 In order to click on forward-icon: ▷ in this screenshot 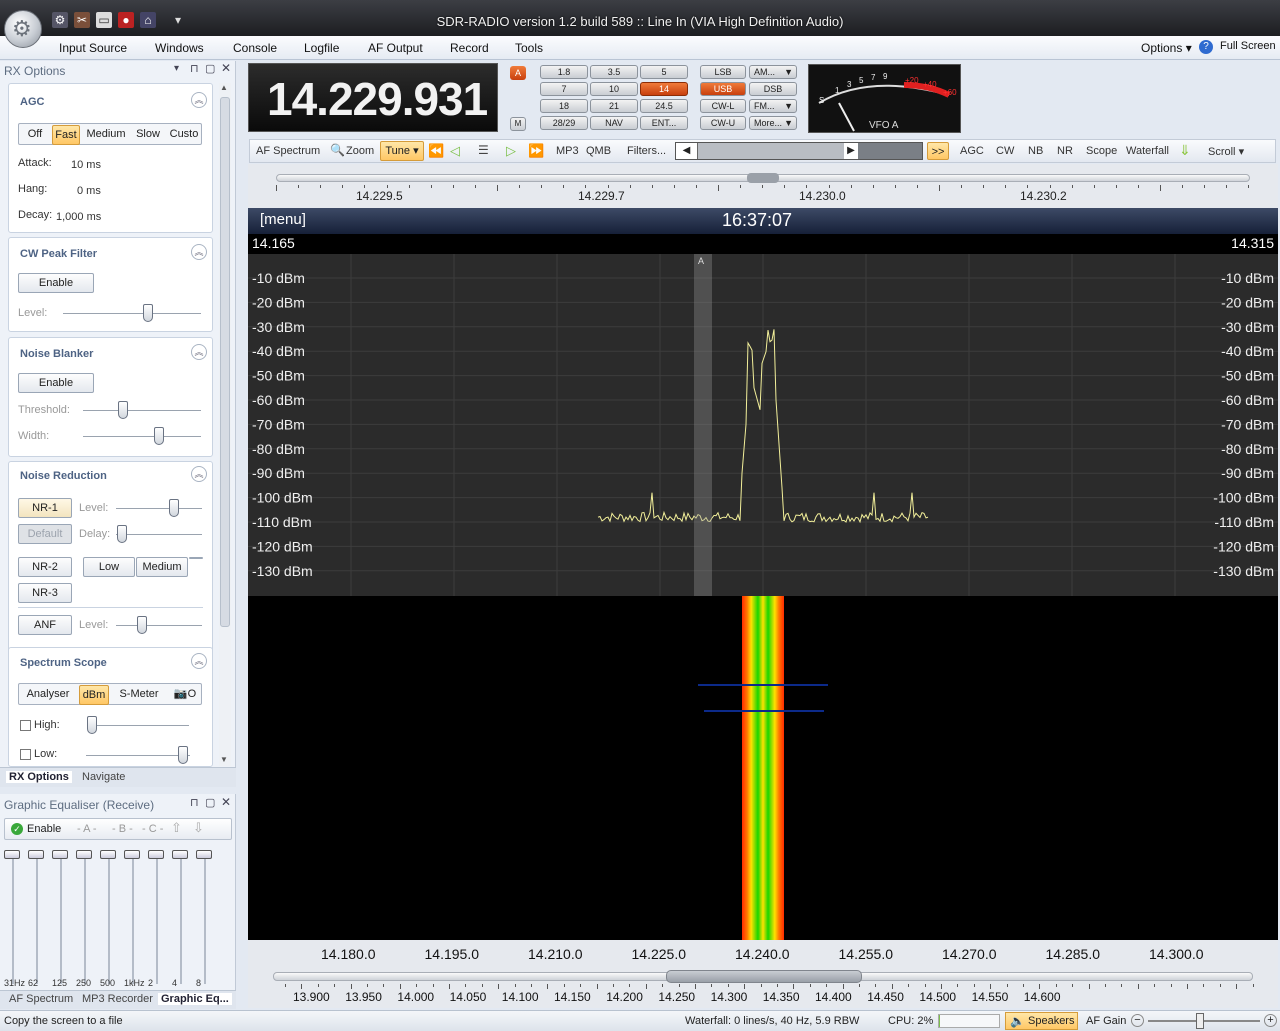, I will do `click(511, 151)`.